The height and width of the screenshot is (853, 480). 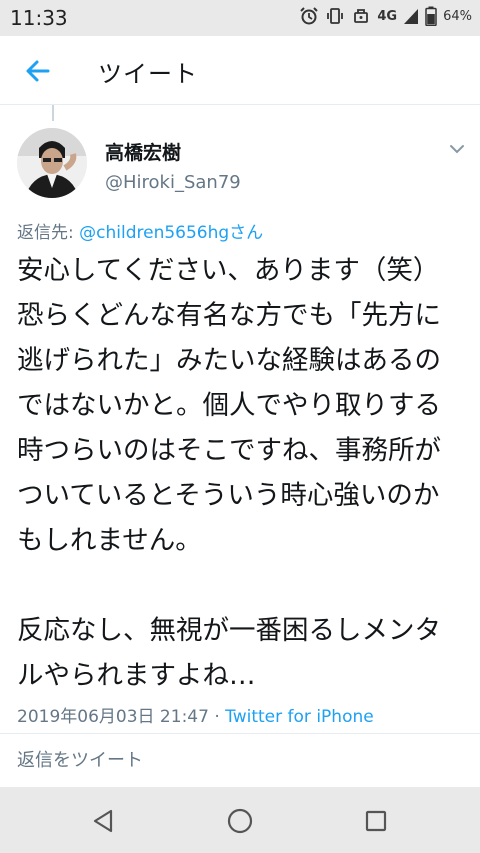 What do you see at coordinates (299, 717) in the screenshot?
I see `tweet-source-link: Twitter for iPhone` at bounding box center [299, 717].